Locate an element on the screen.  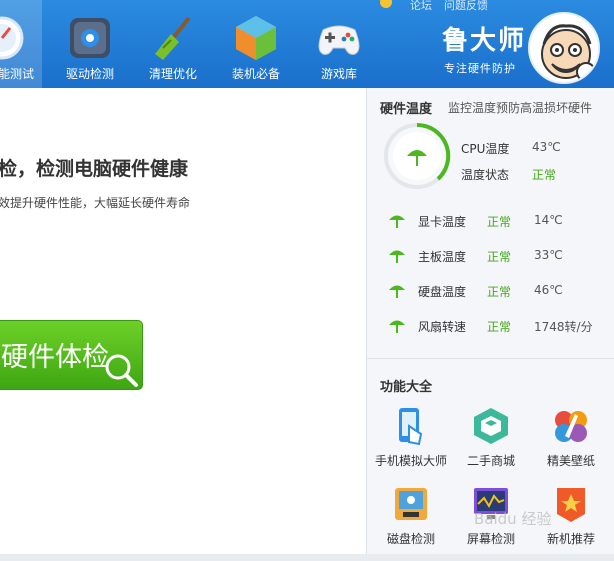
secondhand-mall-tile: 二手商城 is located at coordinates (491, 437).